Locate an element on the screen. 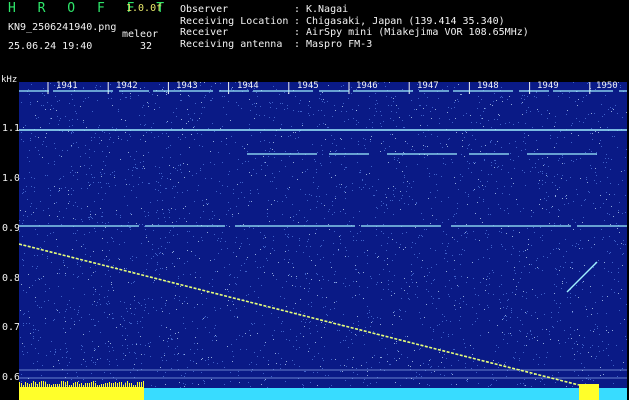 This screenshot has width=629, height=400. info-row-observer: Observer: K.Nagai is located at coordinates (354, 10).